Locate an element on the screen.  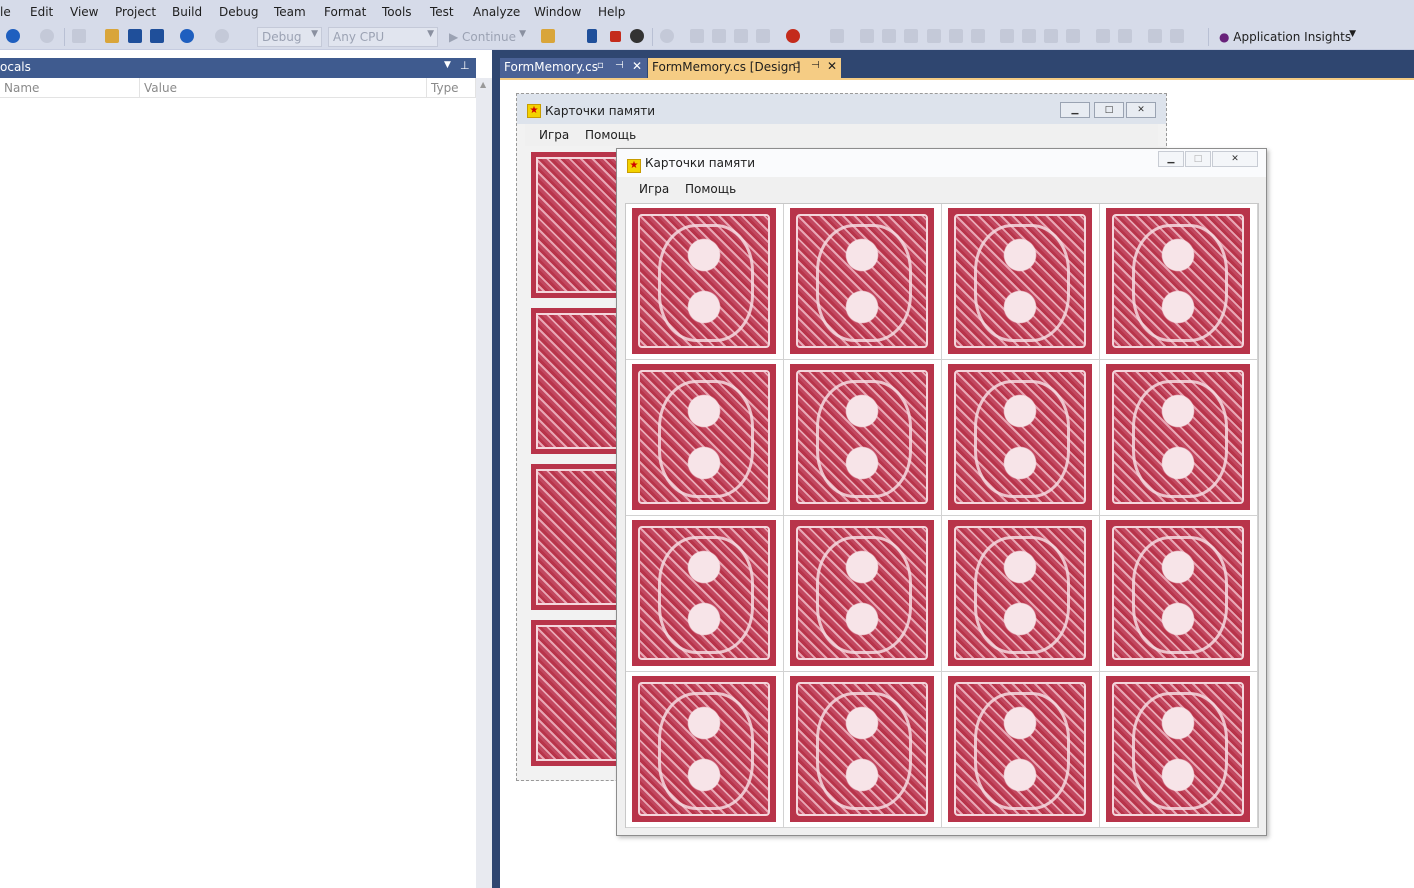
make-same-width-icon is located at coordinates (1007, 36).